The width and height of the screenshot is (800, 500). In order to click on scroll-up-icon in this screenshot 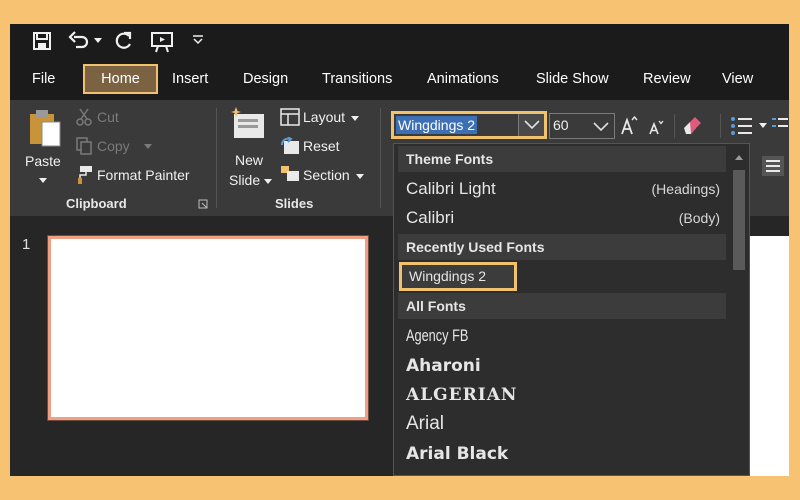, I will do `click(739, 158)`.